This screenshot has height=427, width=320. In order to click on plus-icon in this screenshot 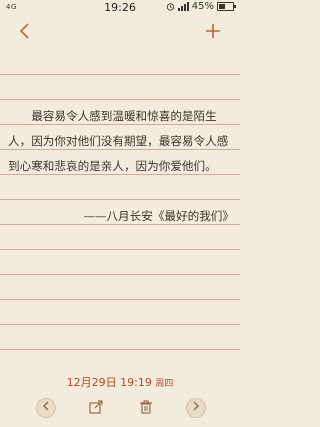, I will do `click(213, 31)`.